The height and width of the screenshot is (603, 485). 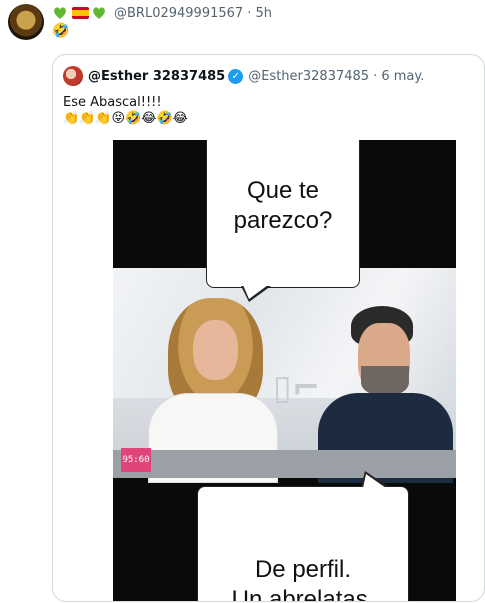 I want to click on tweet-text: 🤣, so click(x=61, y=31).